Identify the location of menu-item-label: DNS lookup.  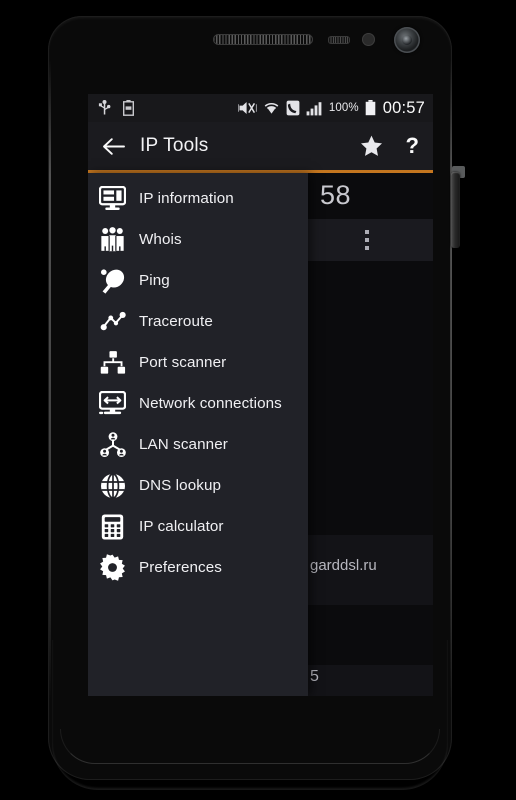
(180, 485).